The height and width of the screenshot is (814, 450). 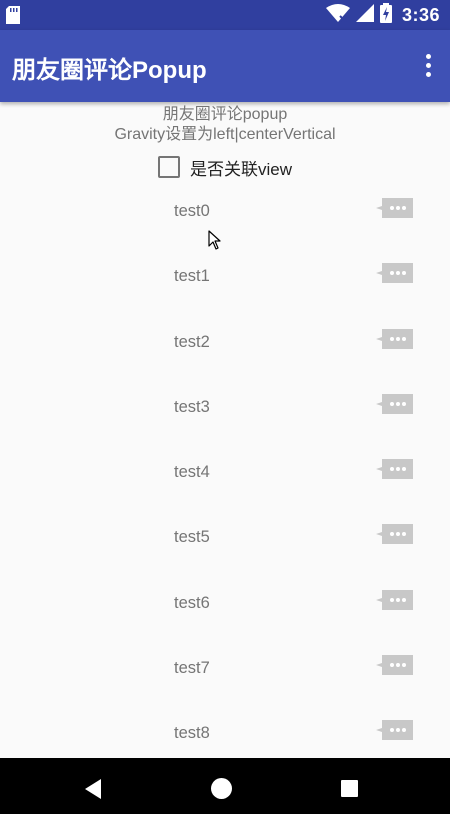 I want to click on list-item: test4, so click(x=225, y=475).